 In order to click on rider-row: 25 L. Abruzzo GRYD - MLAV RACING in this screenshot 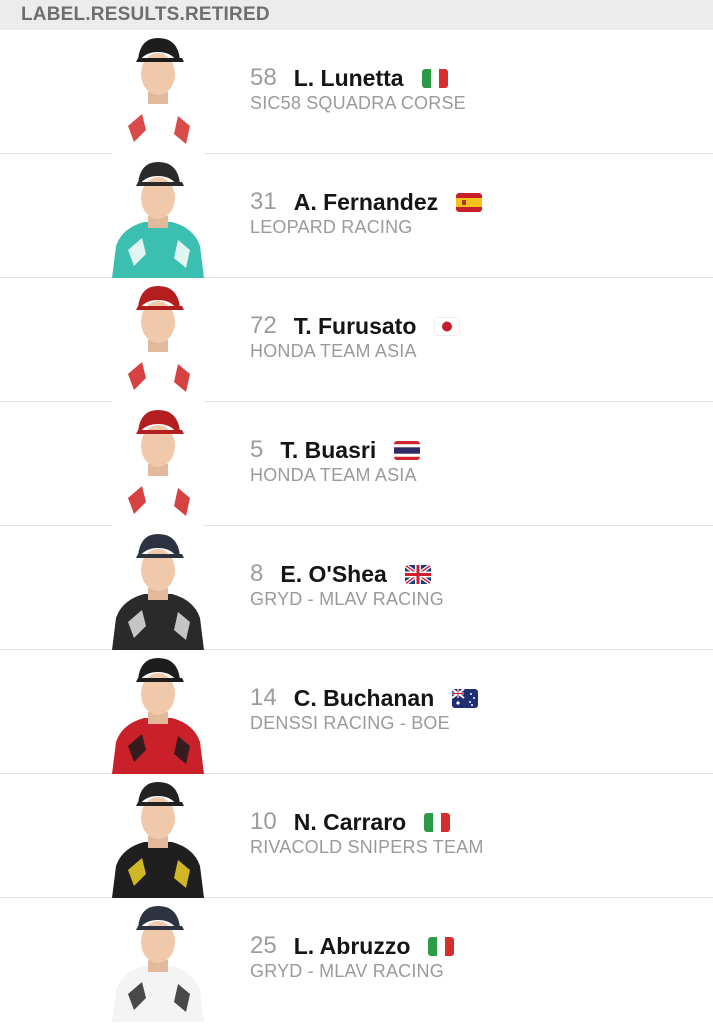, I will do `click(356, 960)`.